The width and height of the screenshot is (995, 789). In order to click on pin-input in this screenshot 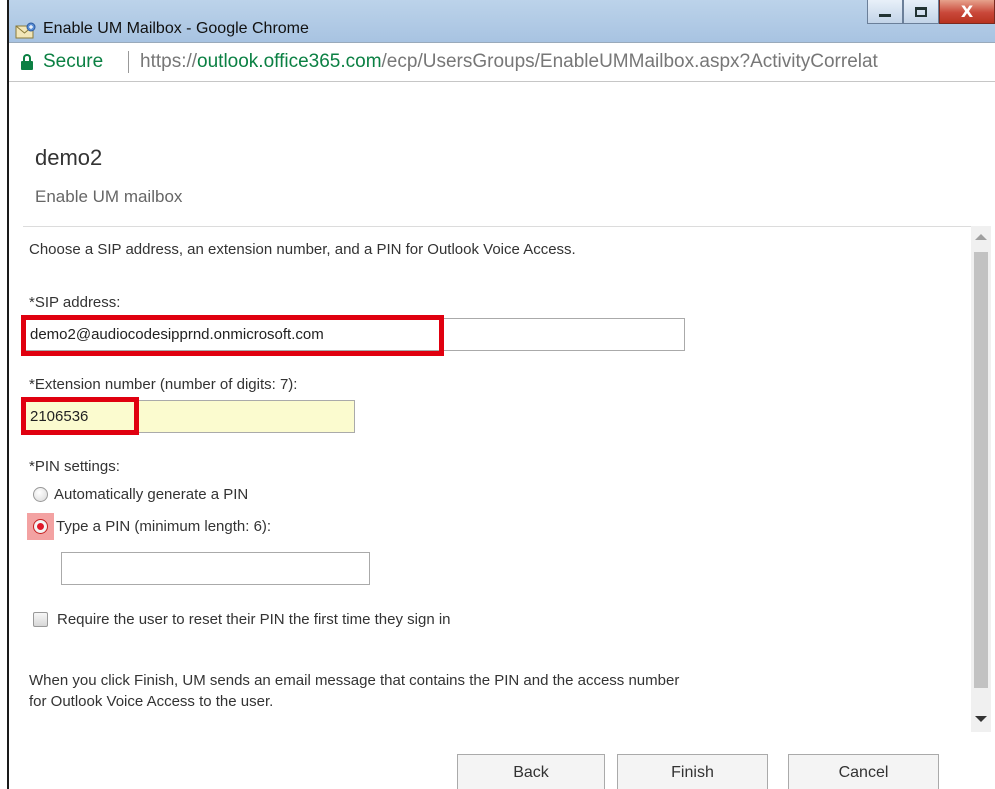, I will do `click(215, 568)`.